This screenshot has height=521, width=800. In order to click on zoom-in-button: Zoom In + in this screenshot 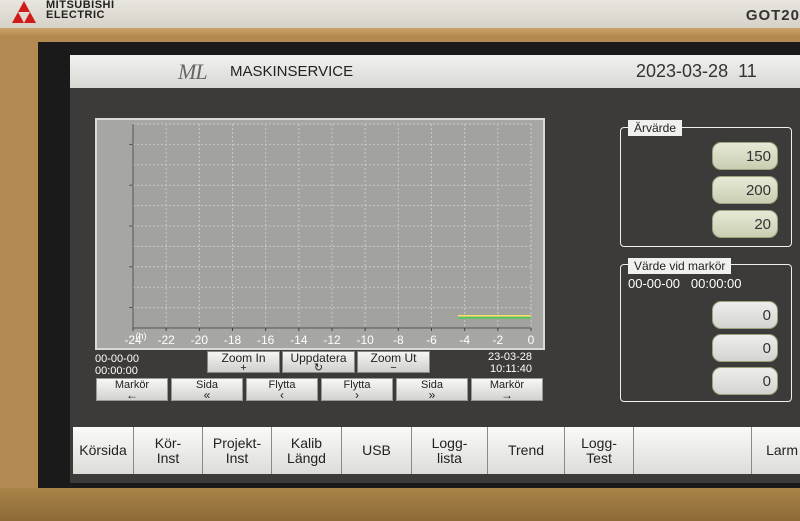, I will do `click(243, 362)`.